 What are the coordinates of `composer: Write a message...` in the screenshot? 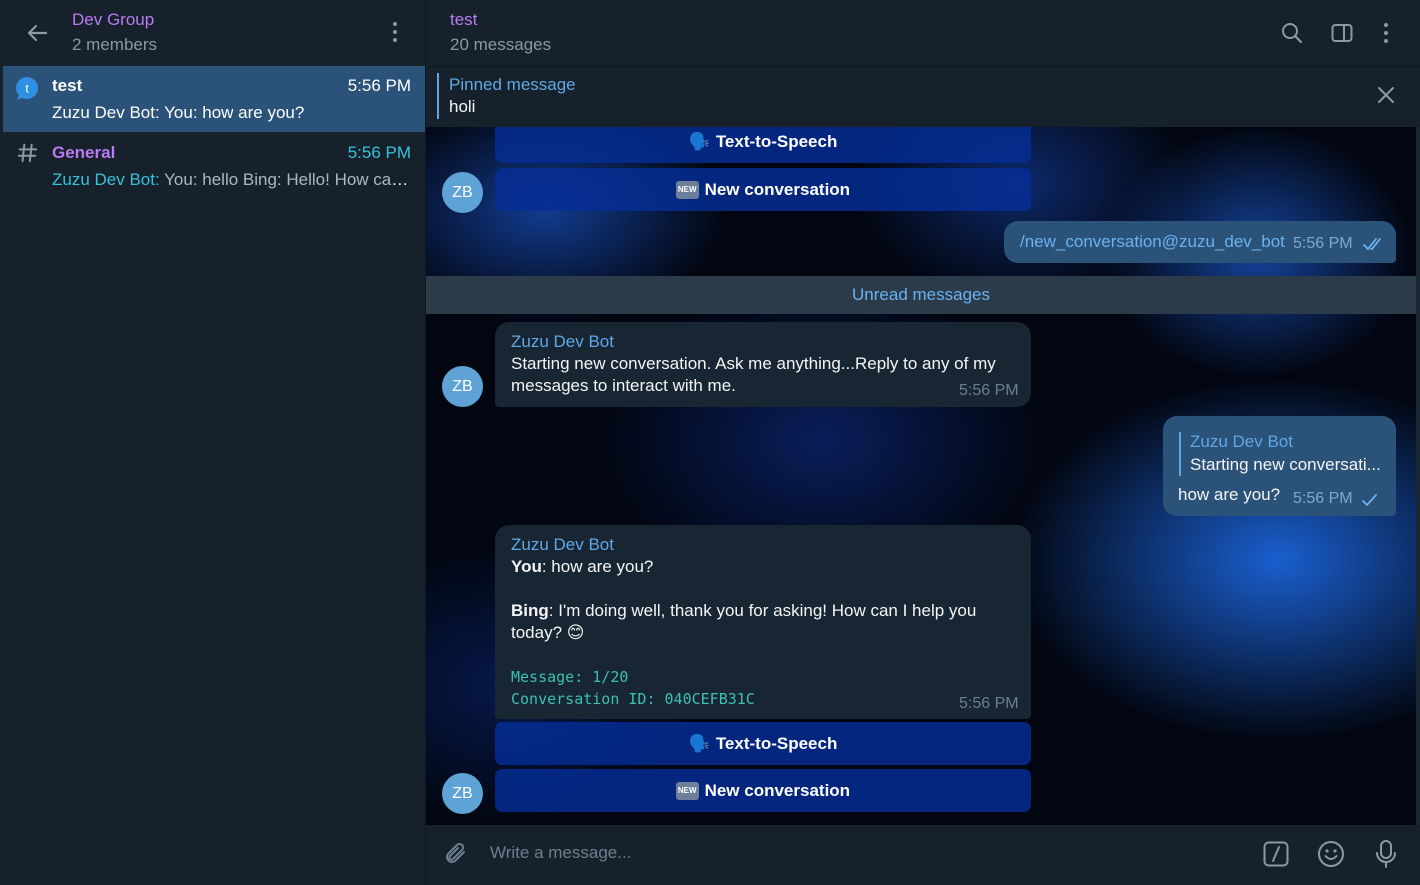 It's located at (923, 855).